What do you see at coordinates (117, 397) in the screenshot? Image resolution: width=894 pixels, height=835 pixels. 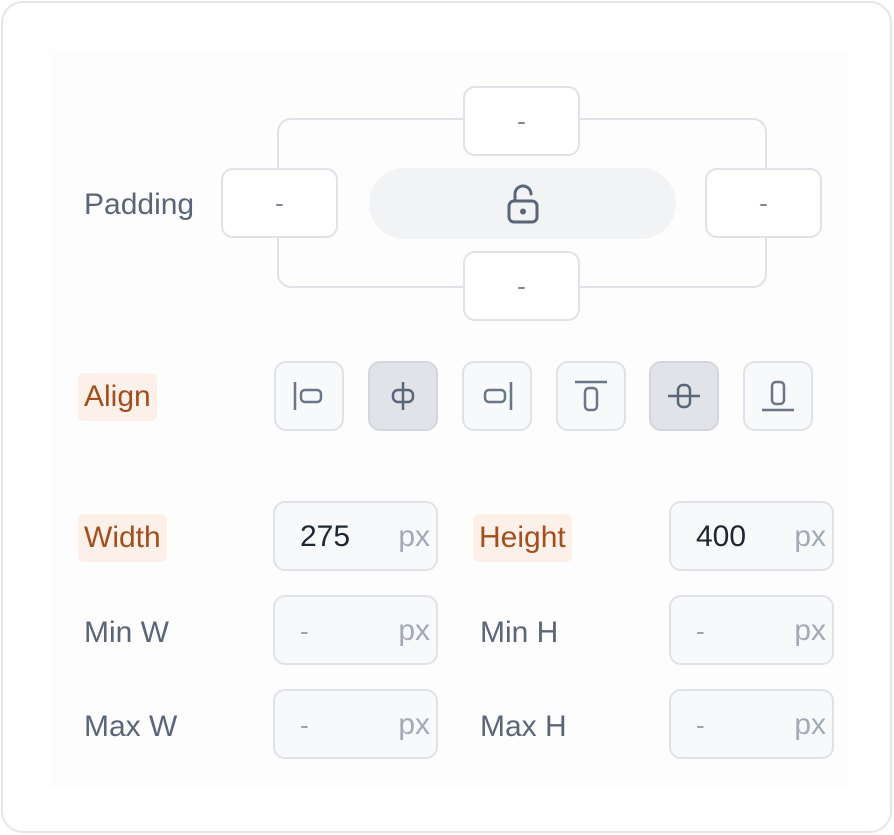 I see `align-label: Align` at bounding box center [117, 397].